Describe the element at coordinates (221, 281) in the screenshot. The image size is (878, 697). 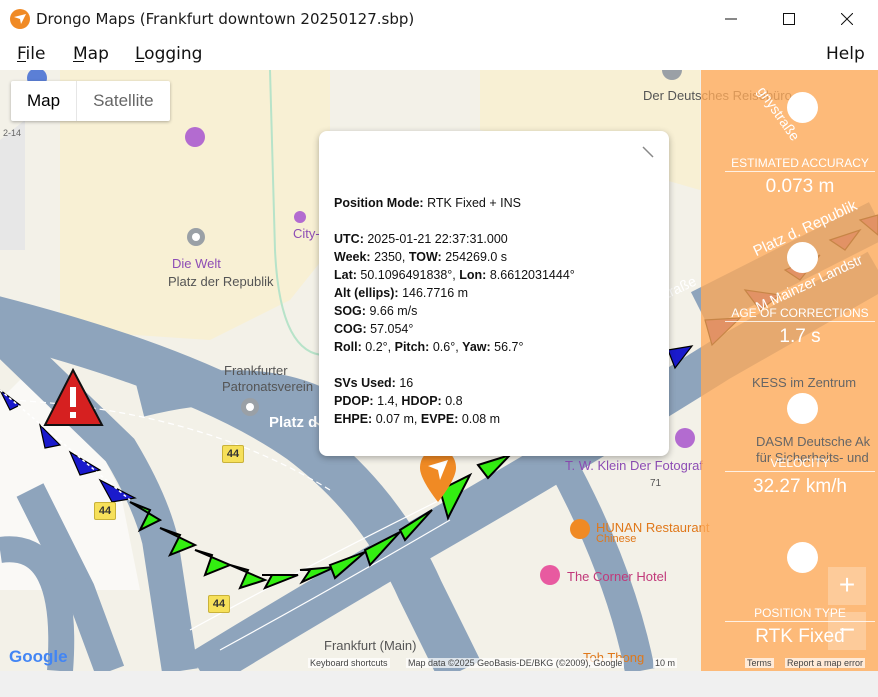
I see `poi-platz-der-republik: Platz der Republik` at that location.